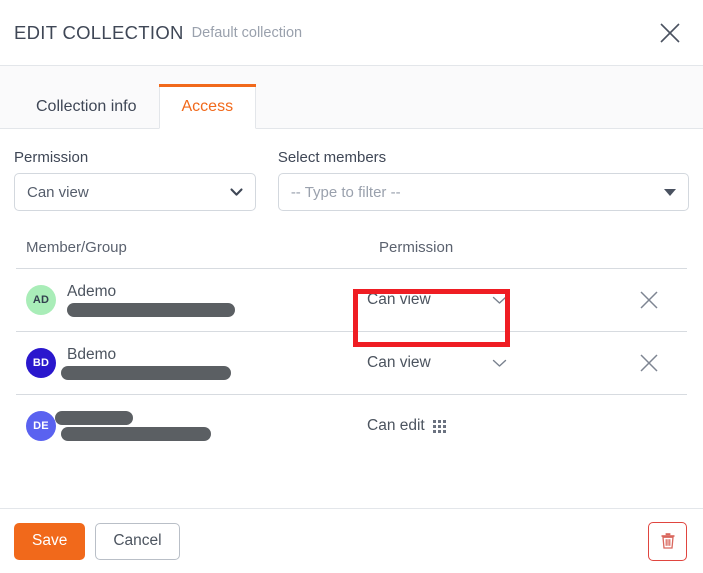  What do you see at coordinates (396, 425) in the screenshot?
I see `row-permission-value: Can edit` at bounding box center [396, 425].